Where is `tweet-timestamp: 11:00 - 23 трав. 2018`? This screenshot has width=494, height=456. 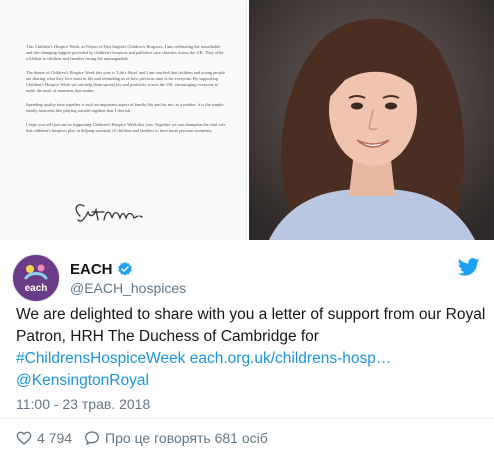 tweet-timestamp: 11:00 - 23 трав. 2018 is located at coordinates (83, 404).